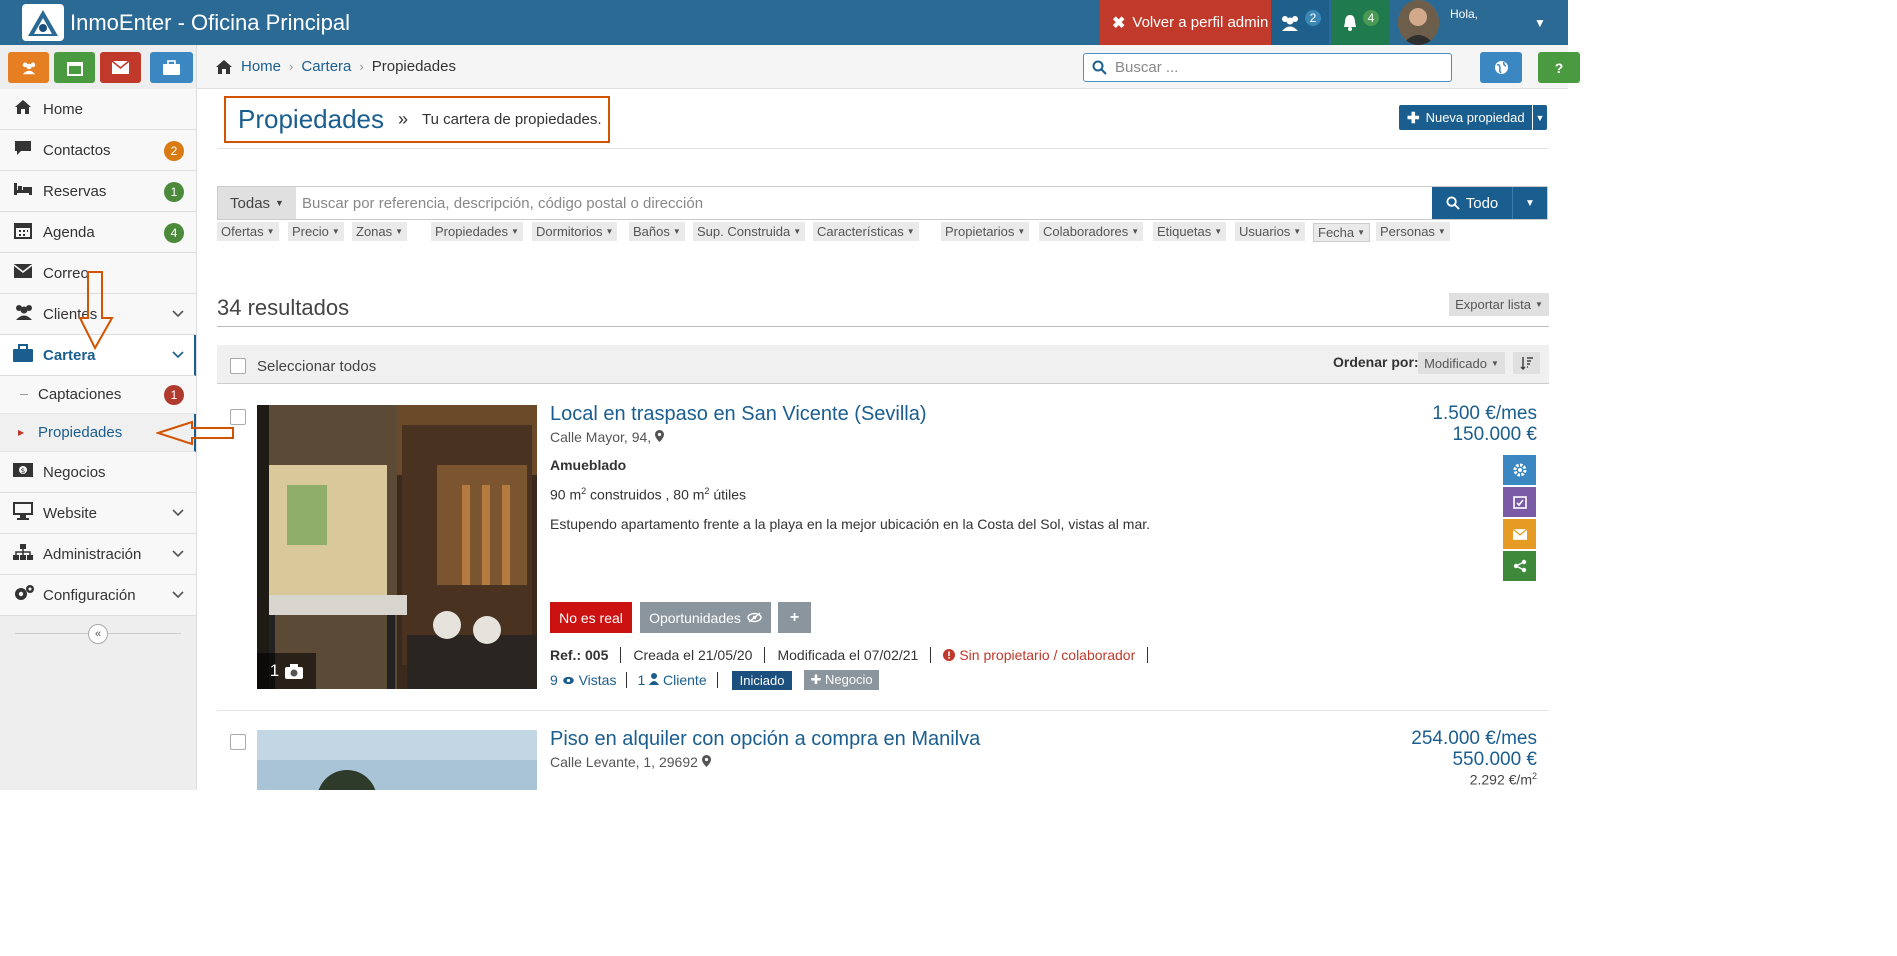 The width and height of the screenshot is (1897, 956). What do you see at coordinates (841, 680) in the screenshot?
I see `add-deal-button: ✚ Negocio` at bounding box center [841, 680].